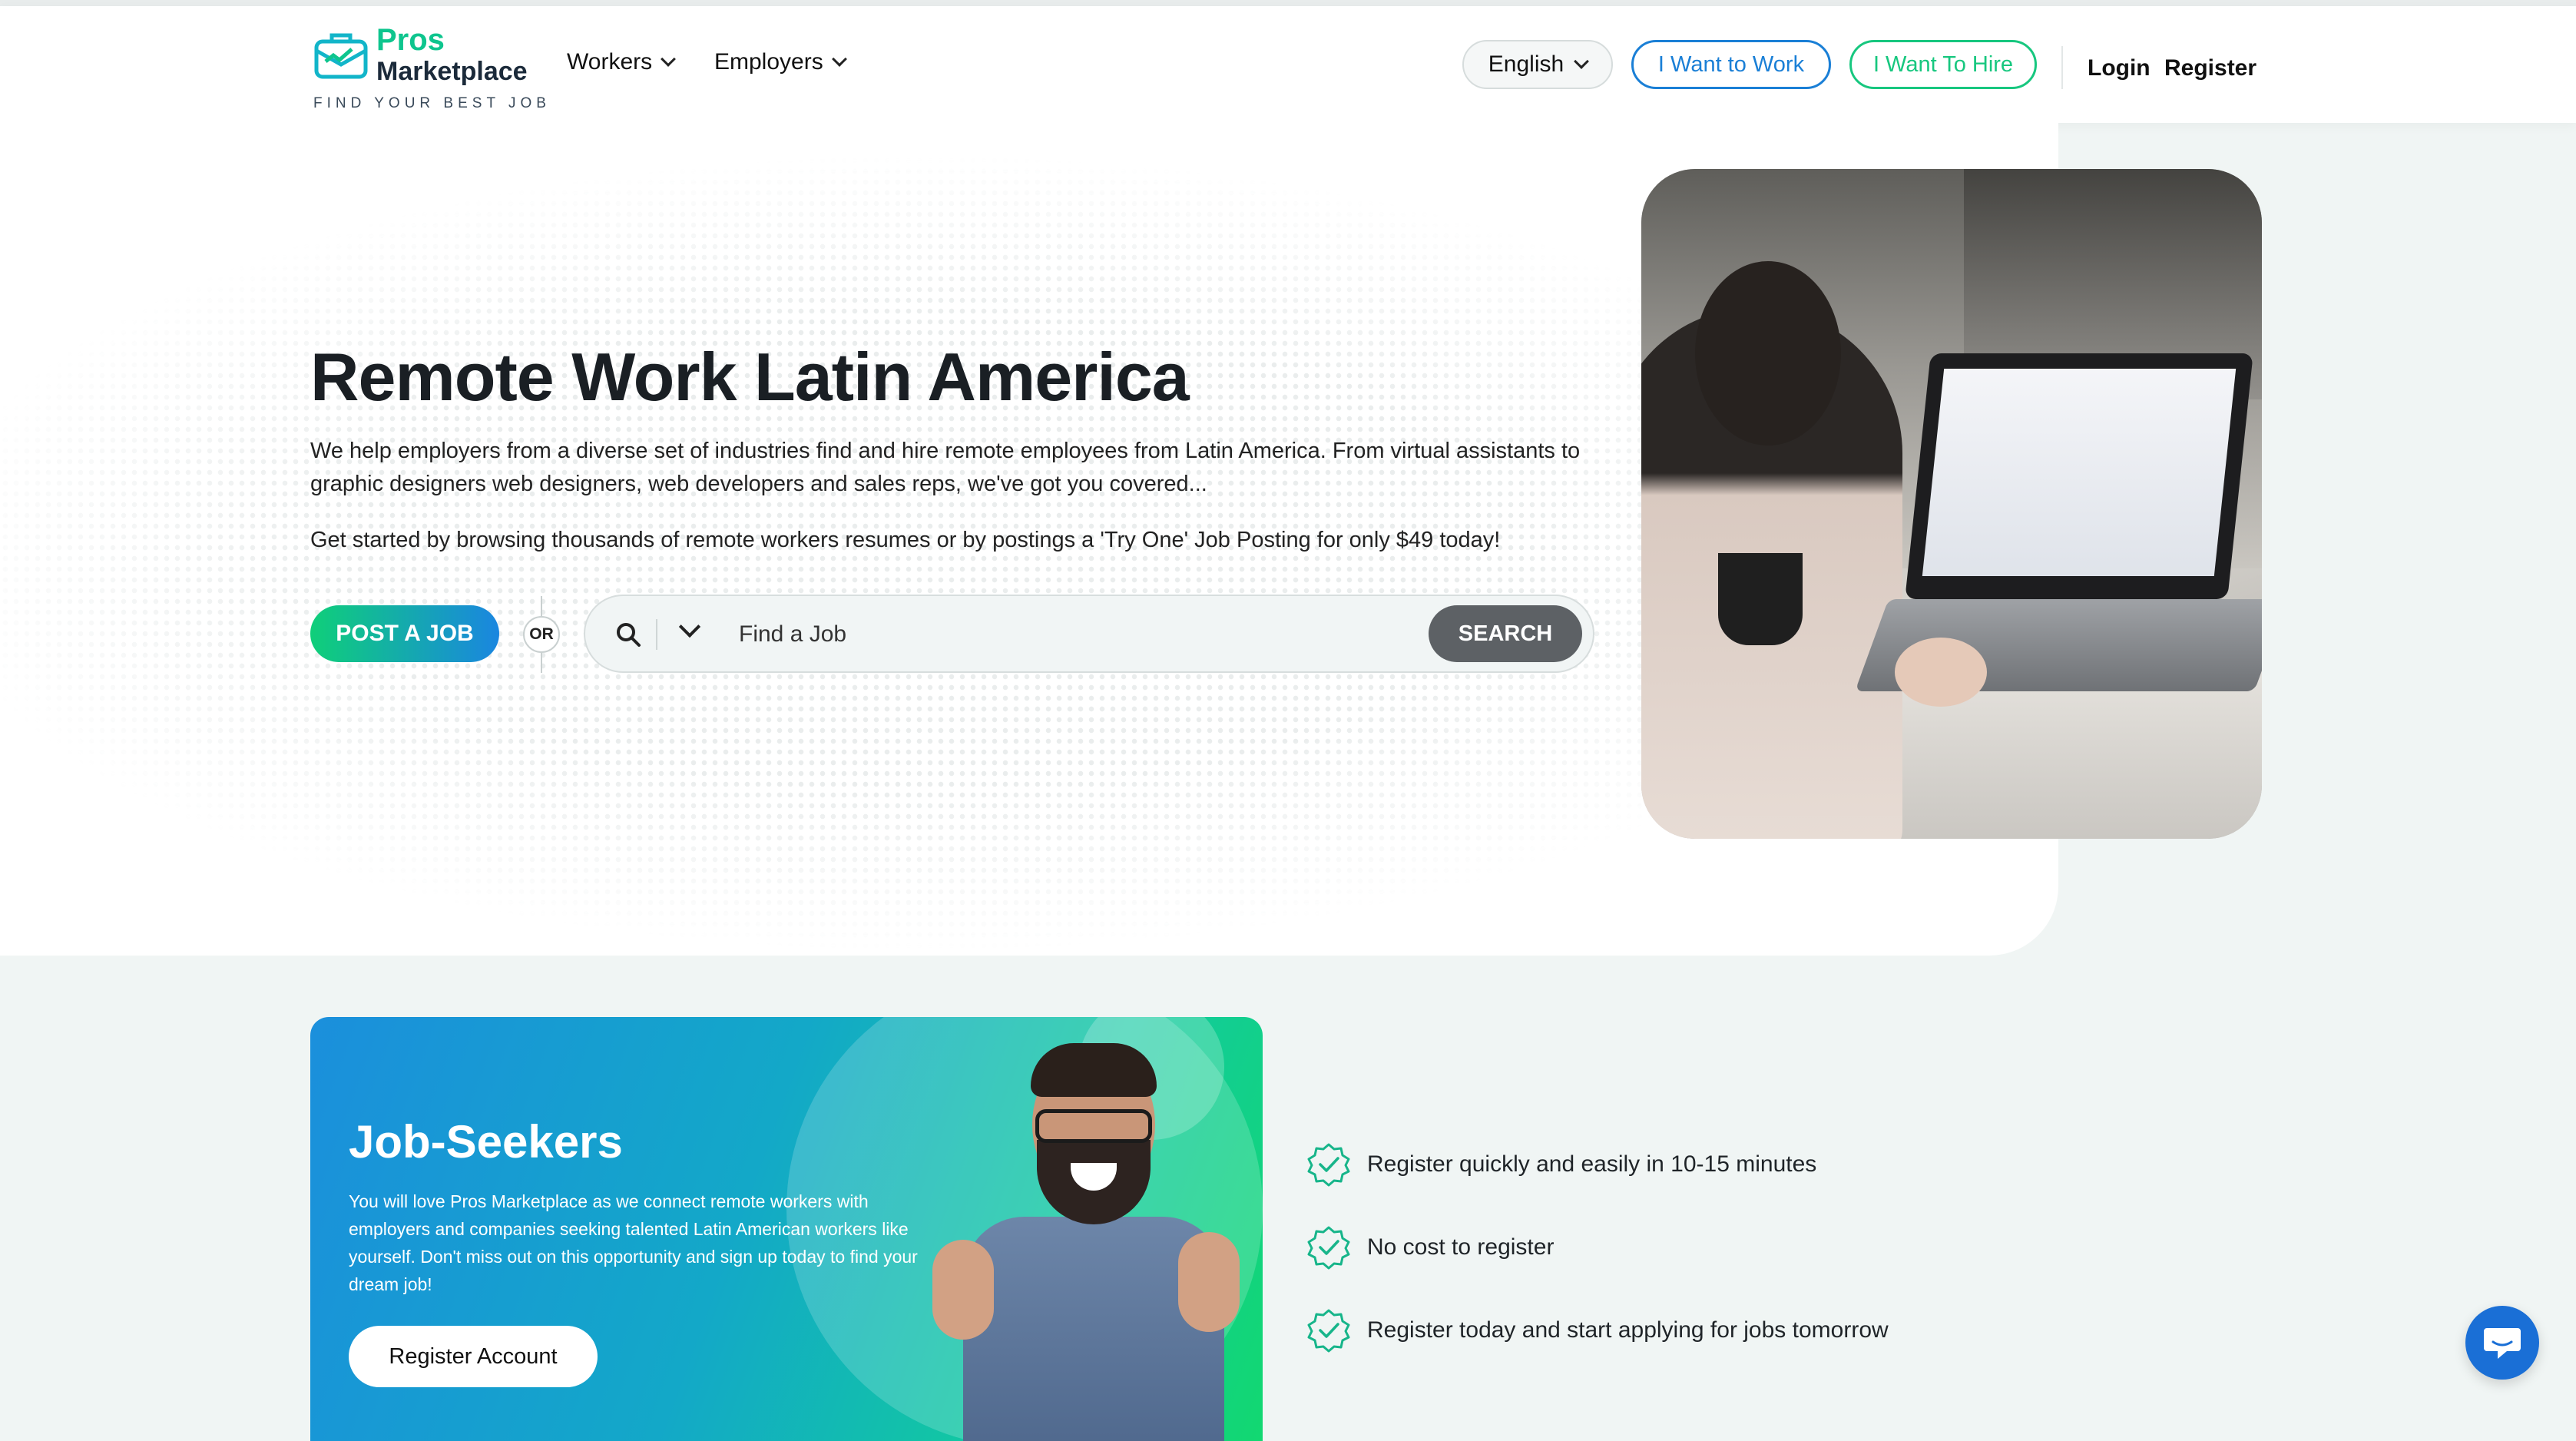 This screenshot has width=2576, height=1441. Describe the element at coordinates (410, 40) in the screenshot. I see `logo-name-top: Pros` at that location.